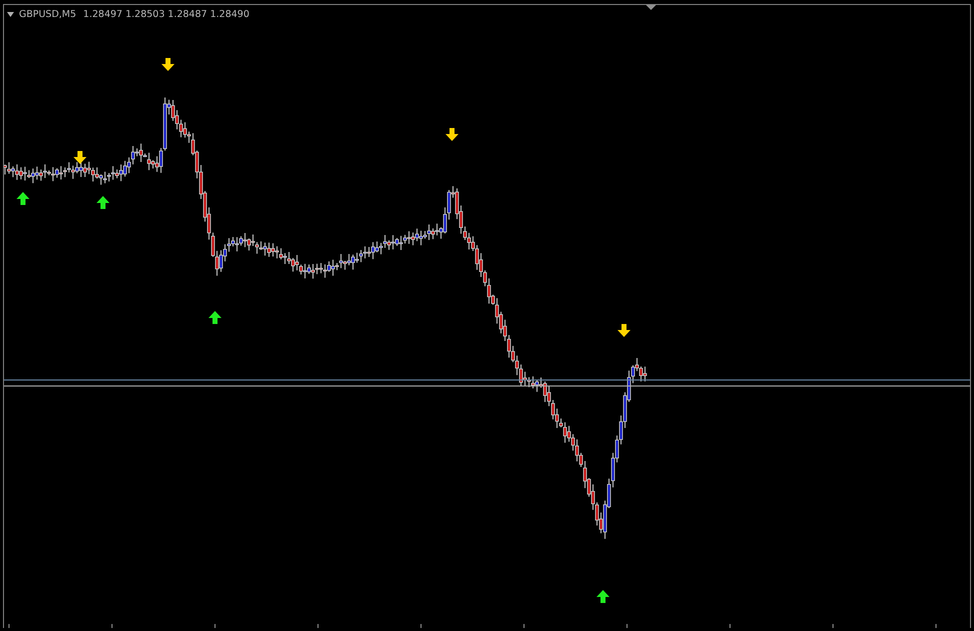 This screenshot has width=974, height=631. Describe the element at coordinates (651, 7) in the screenshot. I see `shift-marker-icon` at that location.